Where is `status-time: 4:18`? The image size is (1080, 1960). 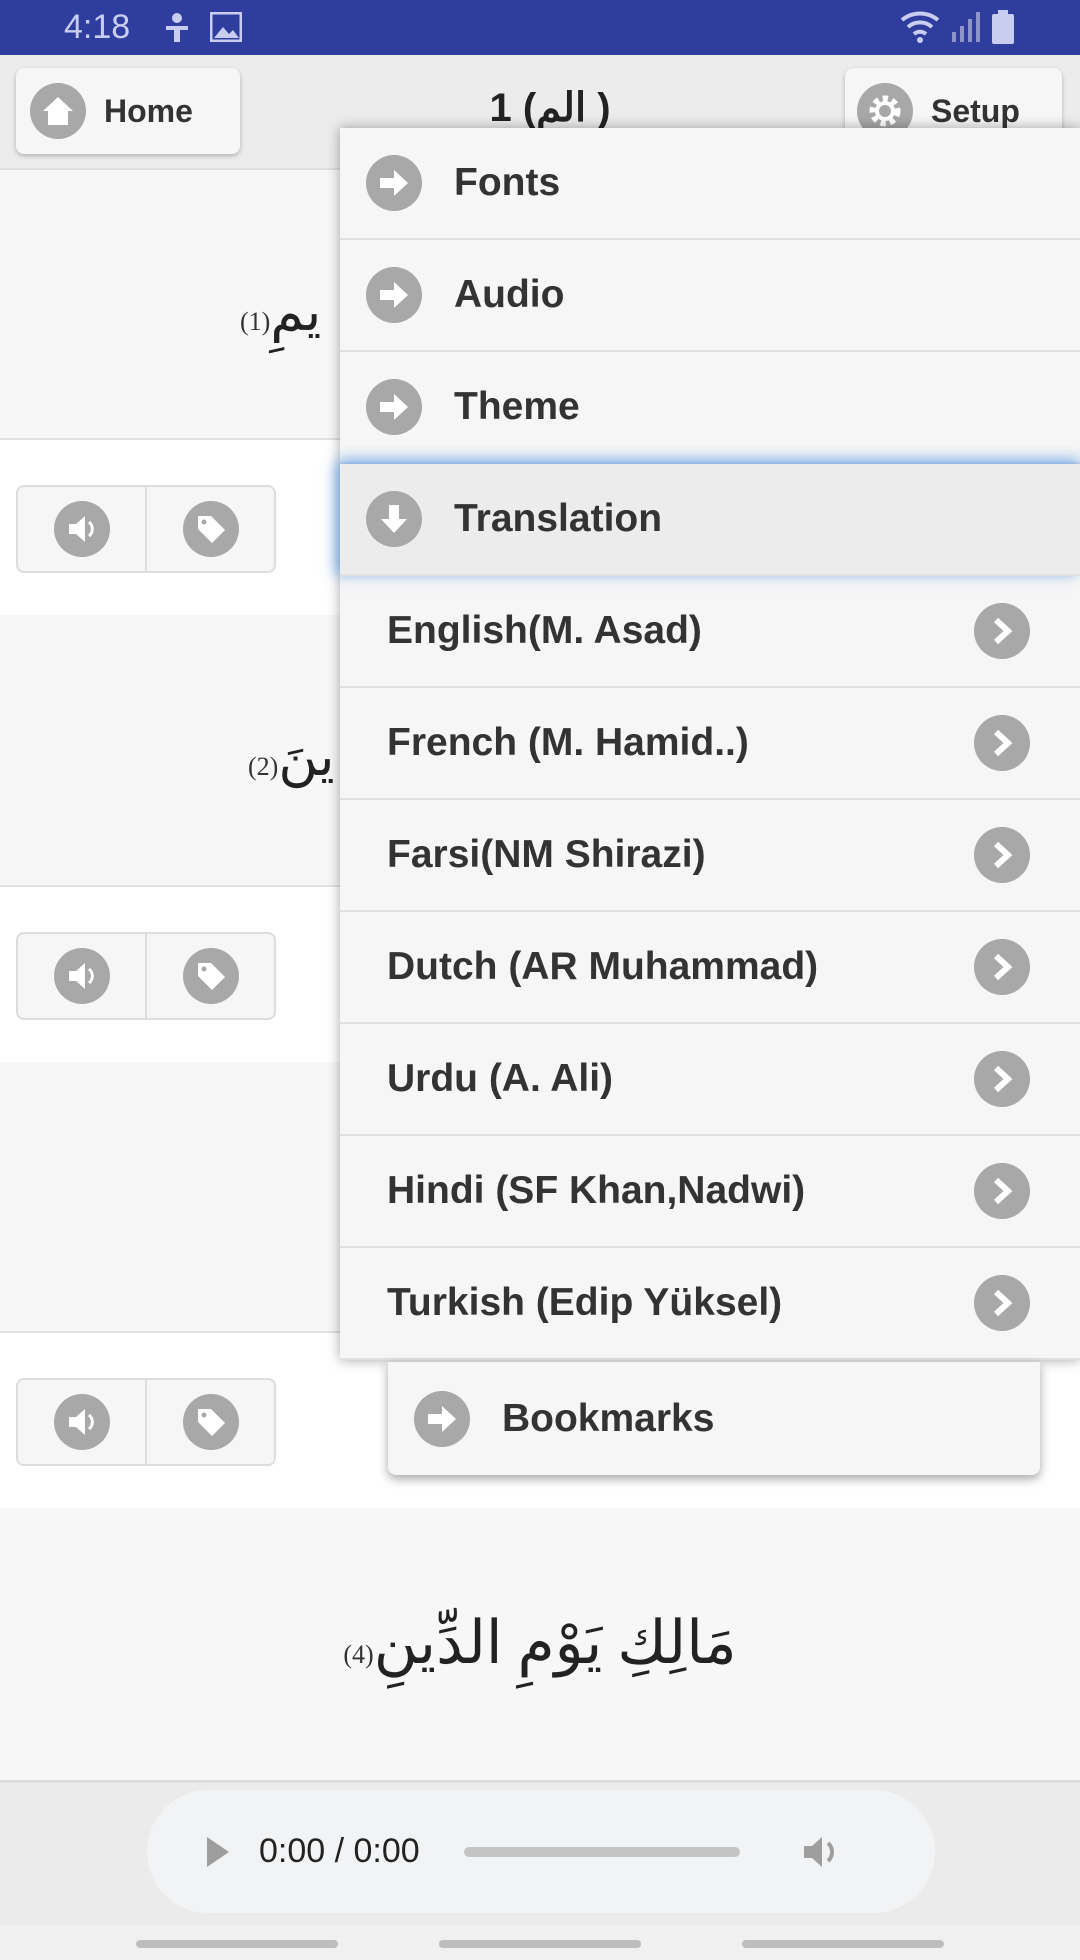 status-time: 4:18 is located at coordinates (97, 27).